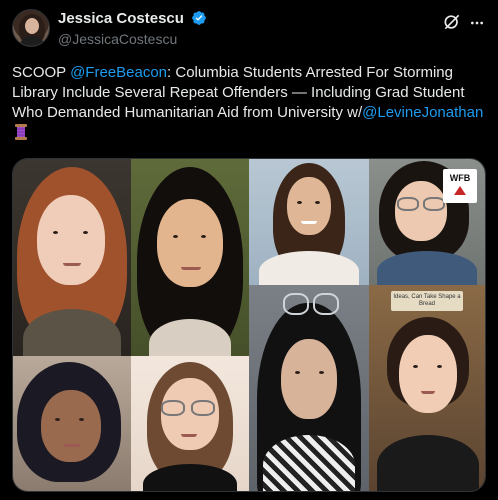 This screenshot has height=500, width=498. I want to click on verified-badge-icon, so click(199, 18).